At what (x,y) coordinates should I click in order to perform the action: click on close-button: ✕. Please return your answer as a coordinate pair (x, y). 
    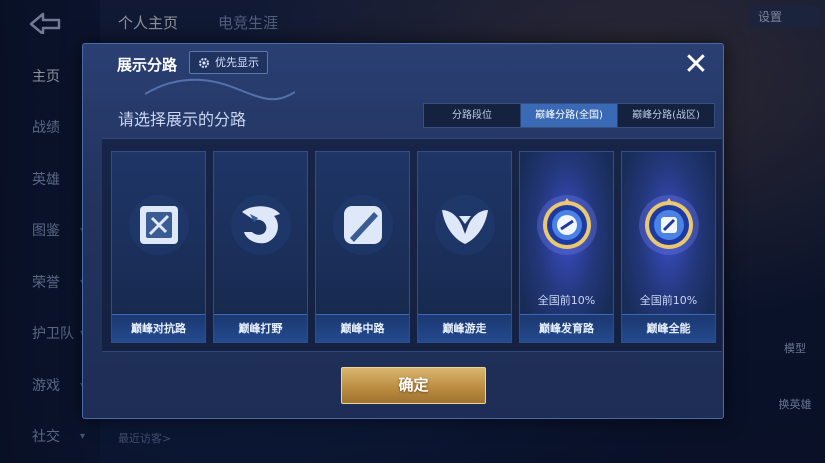
    Looking at the image, I should click on (696, 65).